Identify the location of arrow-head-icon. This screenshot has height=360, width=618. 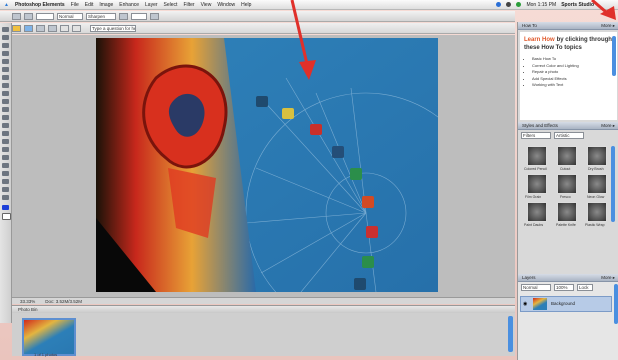
(307, 70).